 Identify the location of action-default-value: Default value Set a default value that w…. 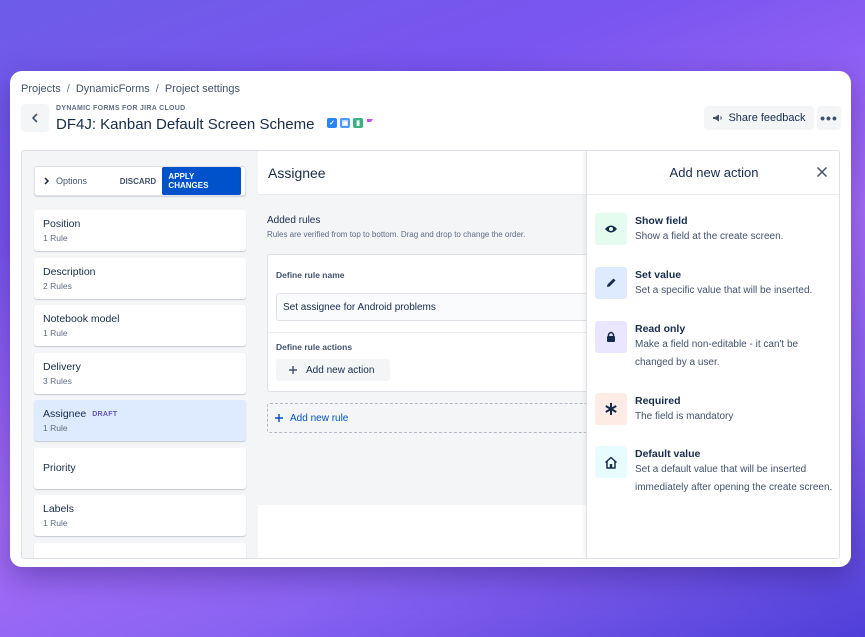
(715, 471).